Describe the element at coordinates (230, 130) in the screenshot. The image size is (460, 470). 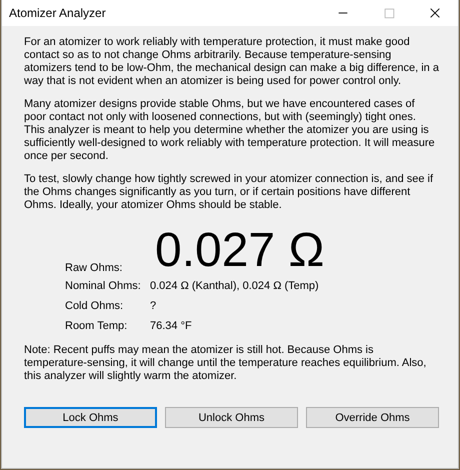
I see `description-text: Many atomizer designs provide stable Ohms, but we have encountered cases of poor contact not only with loosened connections, but with (seemingly) tight ones. This analyzer is meant to help you determine whether the atomizer you are using is sufficiently well-designed to work reliably with temperature protection. It will measure once per second.` at that location.